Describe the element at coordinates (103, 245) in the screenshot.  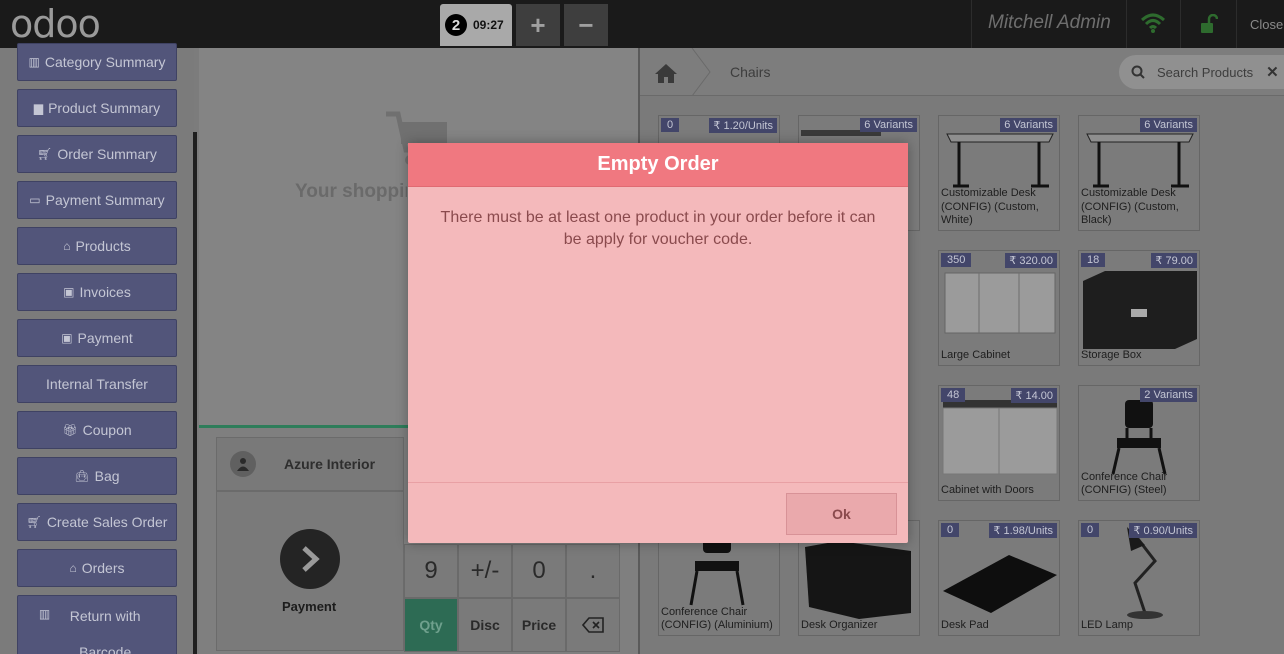
I see `sidebar-item-label: Products` at that location.